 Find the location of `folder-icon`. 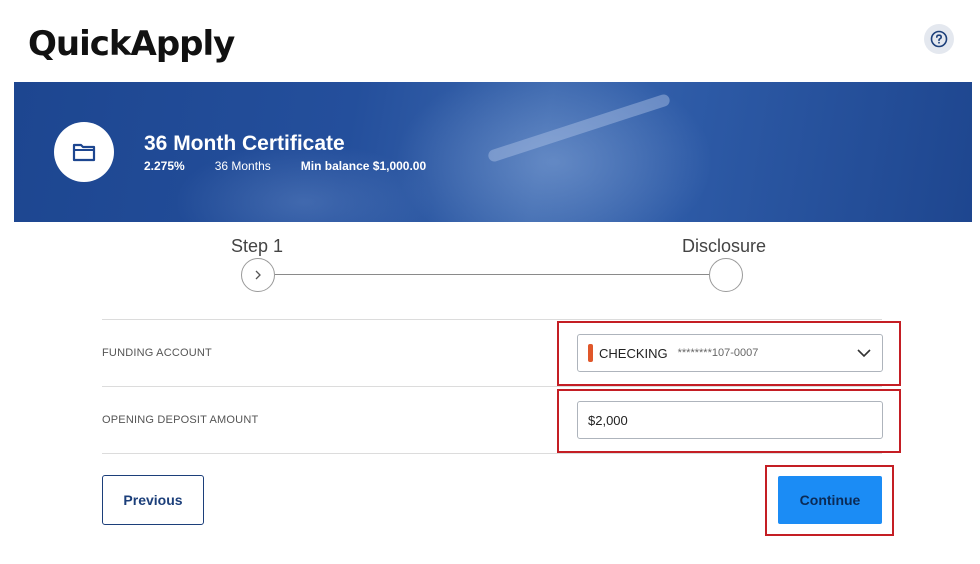

folder-icon is located at coordinates (84, 152).